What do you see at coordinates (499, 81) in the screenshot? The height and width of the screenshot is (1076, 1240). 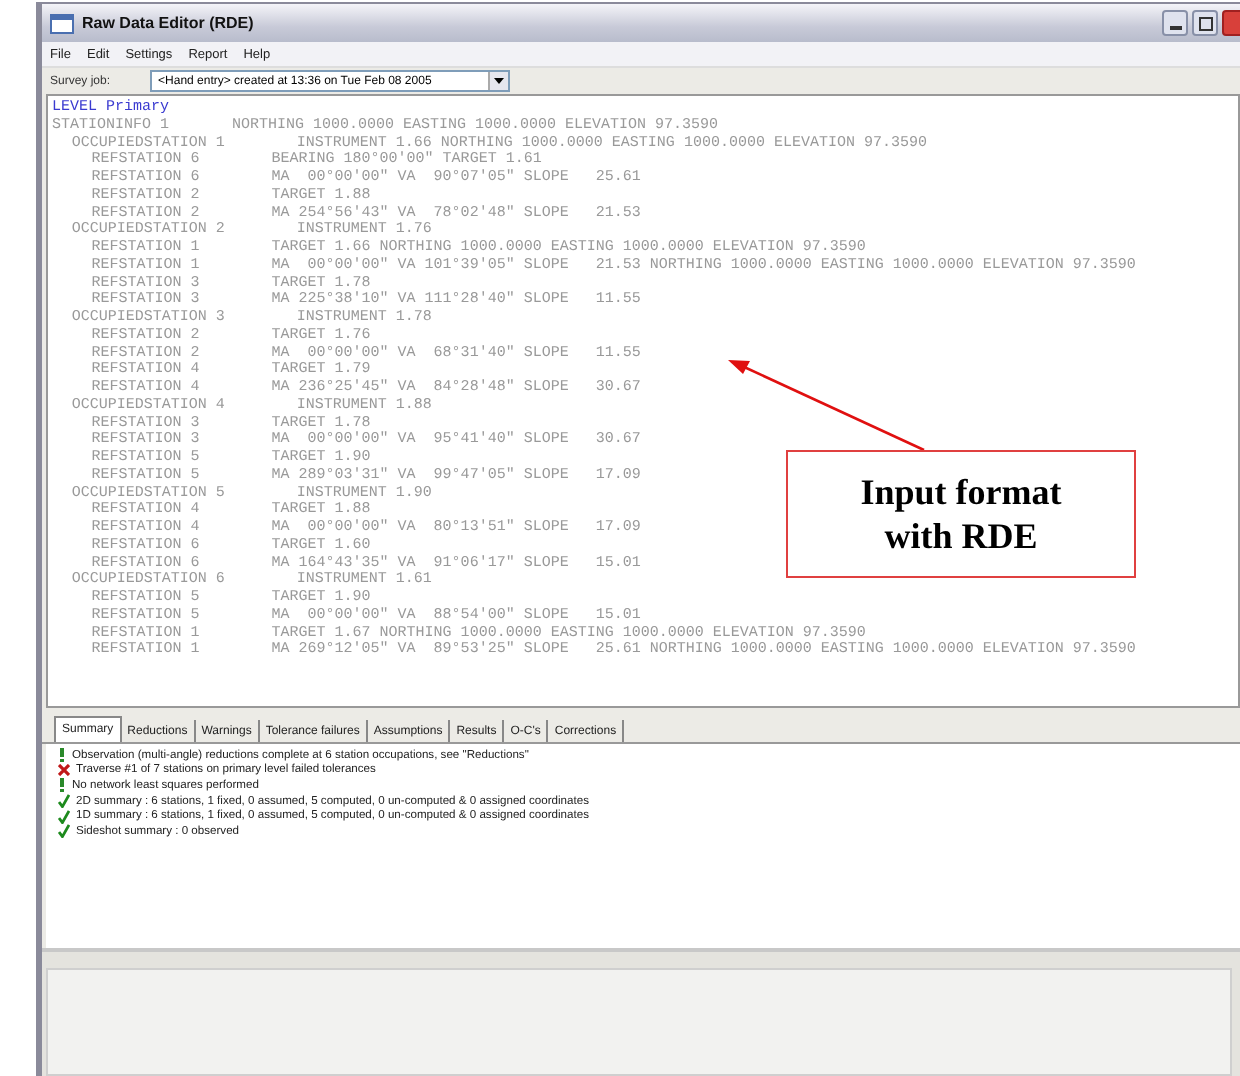 I see `dropdown-arrow-icon` at bounding box center [499, 81].